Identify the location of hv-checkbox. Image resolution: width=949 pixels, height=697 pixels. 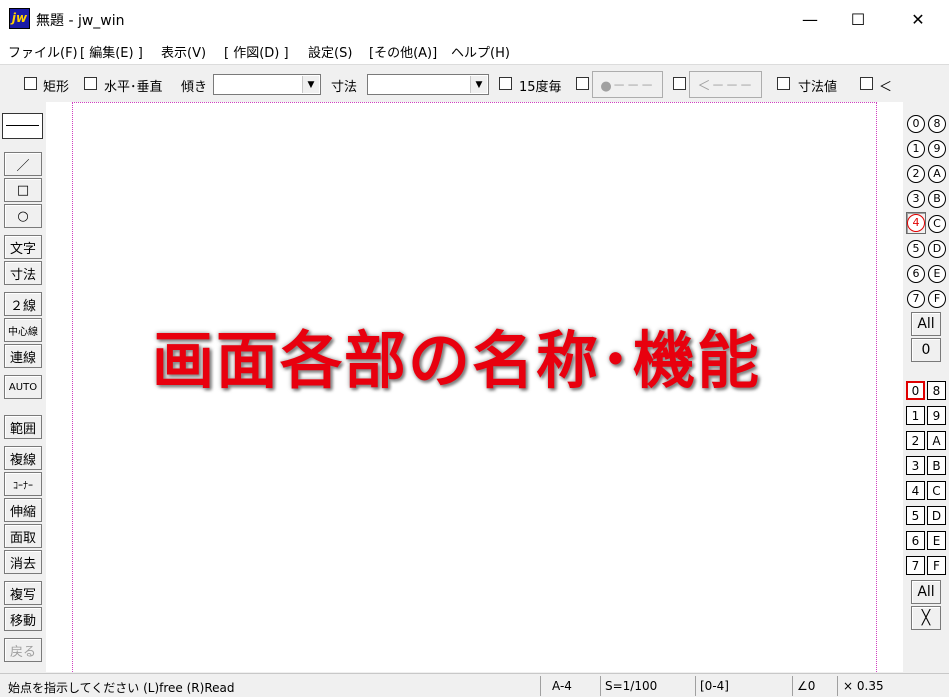
(90, 83).